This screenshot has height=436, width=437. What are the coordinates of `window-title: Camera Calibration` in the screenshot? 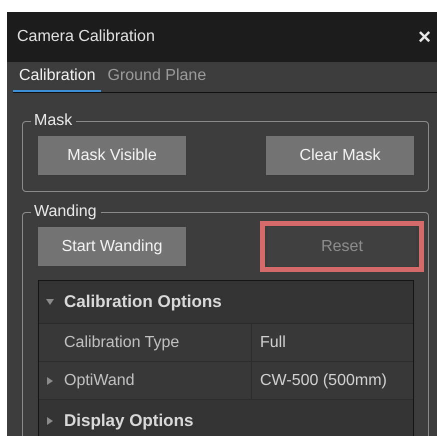 It's located at (86, 37).